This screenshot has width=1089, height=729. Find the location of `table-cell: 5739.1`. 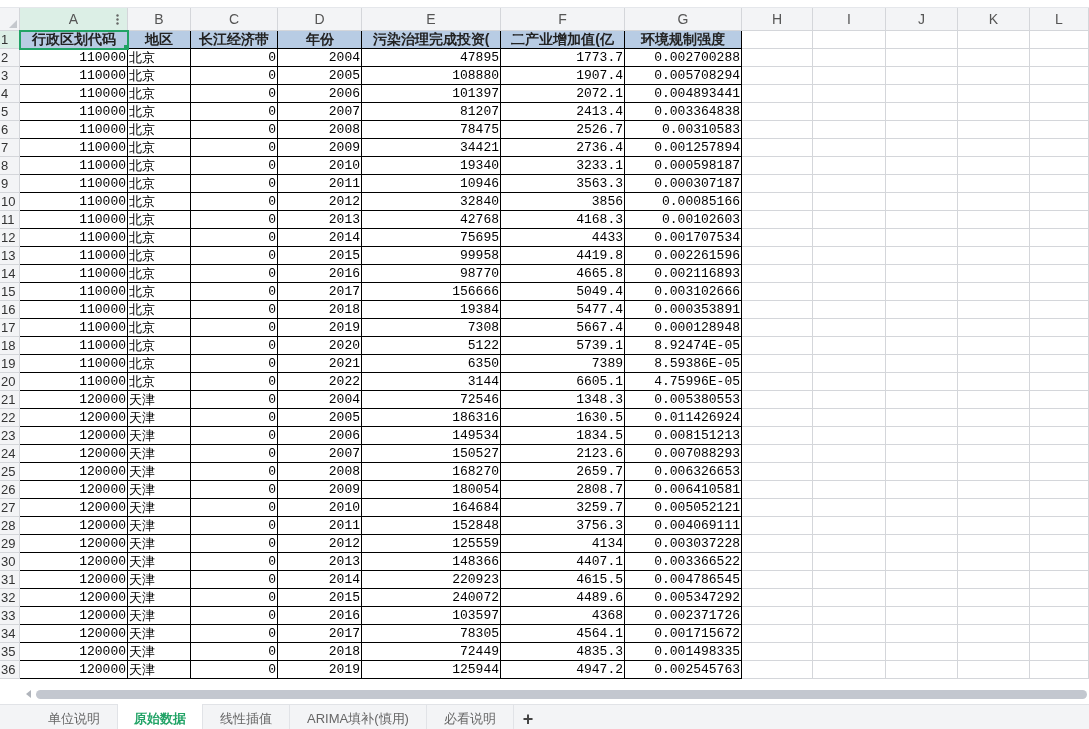

table-cell: 5739.1 is located at coordinates (563, 346).